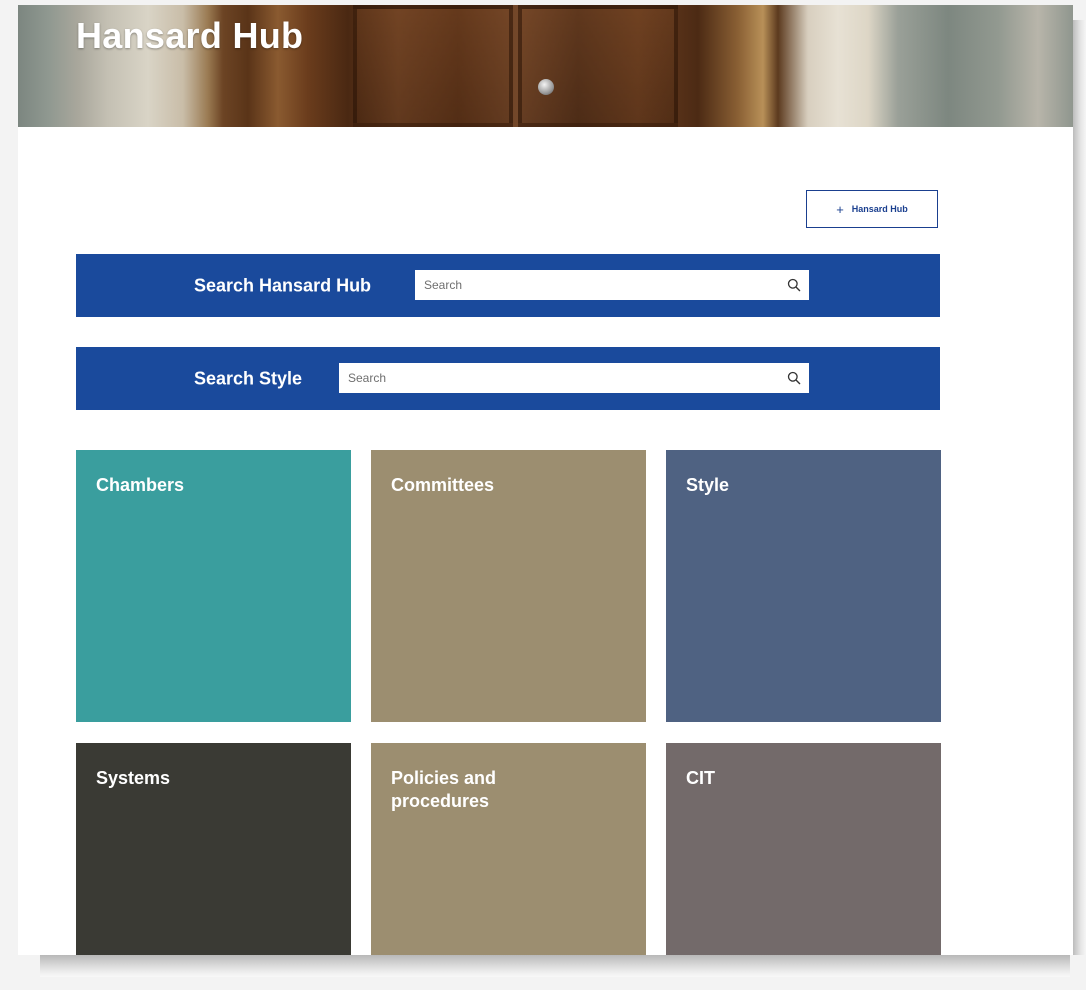 The width and height of the screenshot is (1086, 990). What do you see at coordinates (1079, 487) in the screenshot?
I see `page-shadow-right` at bounding box center [1079, 487].